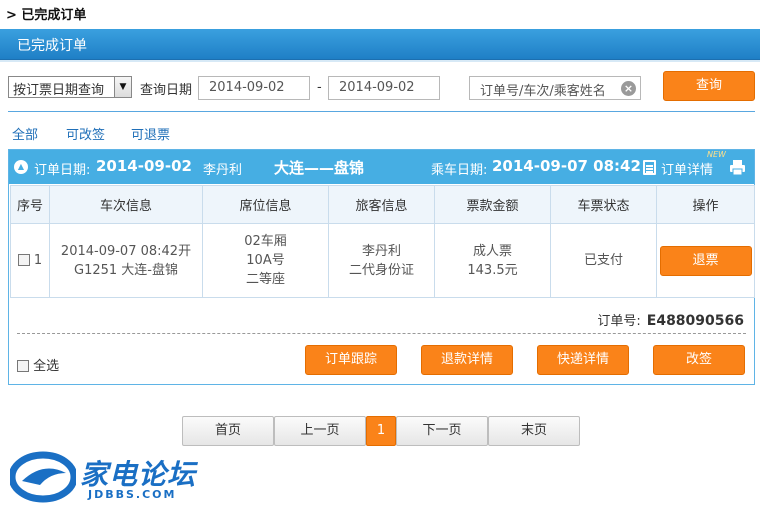 Image resolution: width=760 pixels, height=511 pixels. Describe the element at coordinates (21, 167) in the screenshot. I see `collapse-icon: ▲` at that location.